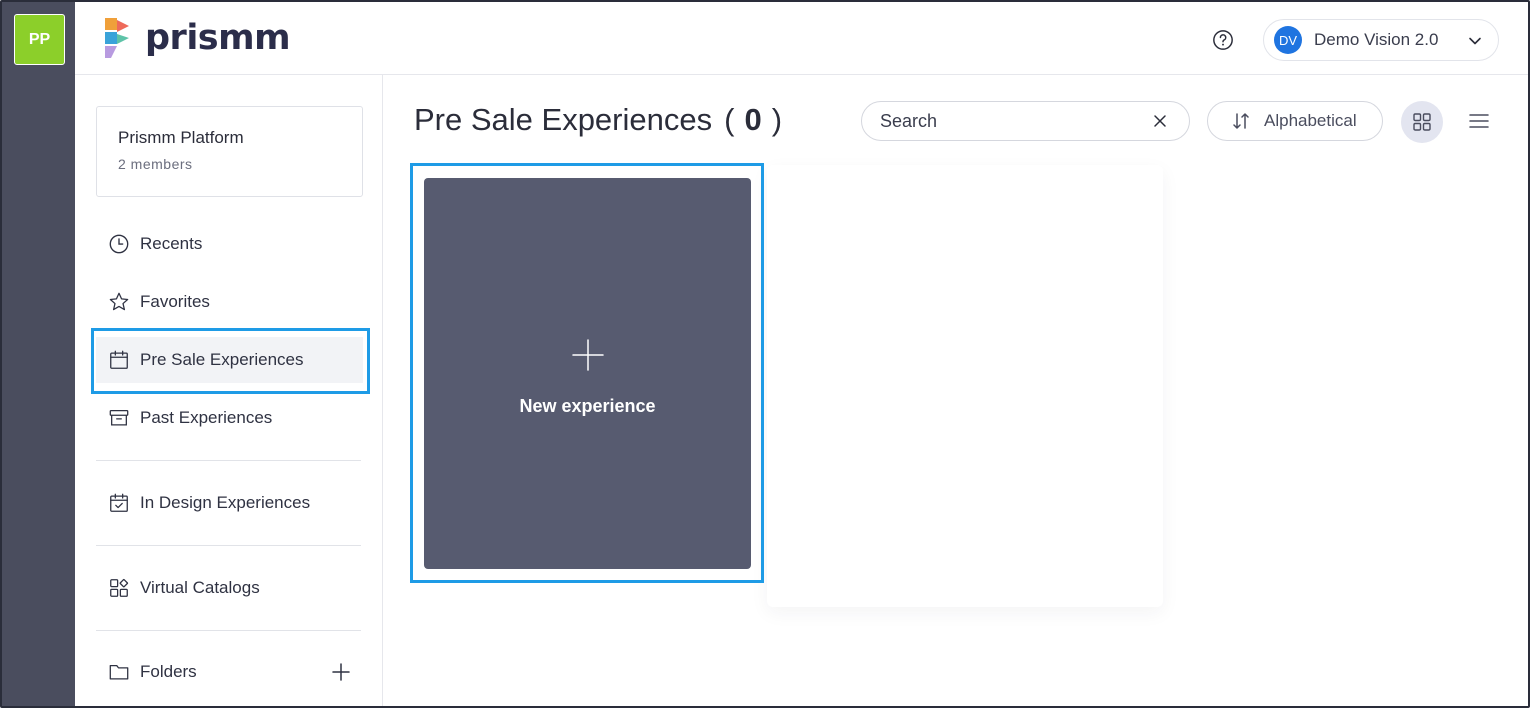  Describe the element at coordinates (218, 38) in the screenshot. I see `brand-name: prismm` at that location.